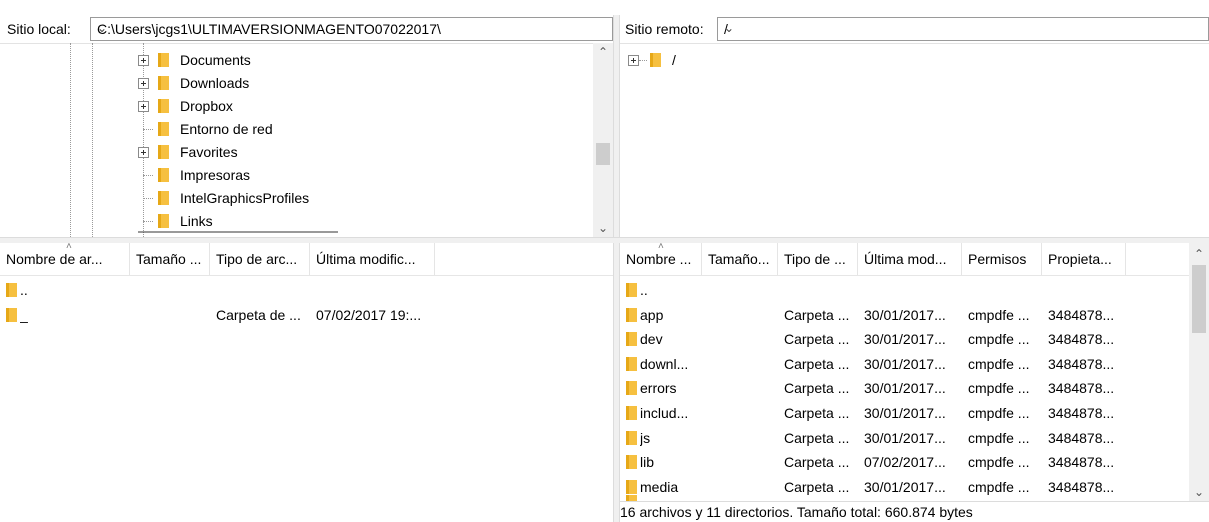 The height and width of the screenshot is (522, 1209). Describe the element at coordinates (674, 60) in the screenshot. I see `tree-item-label: /` at that location.